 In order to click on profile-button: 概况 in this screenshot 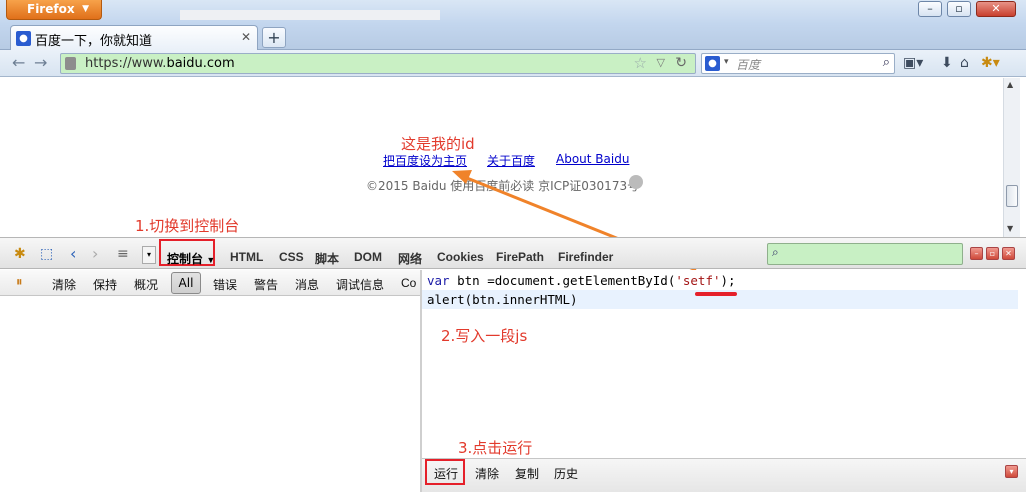, I will do `click(146, 284)`.